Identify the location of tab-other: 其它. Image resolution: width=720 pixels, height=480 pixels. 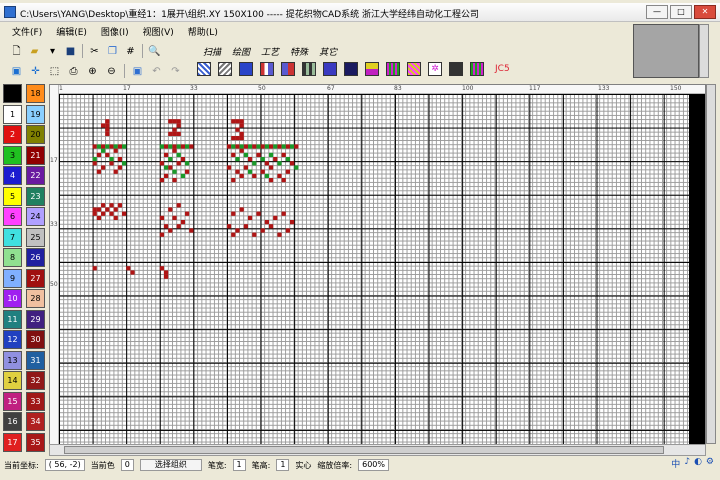
(328, 51).